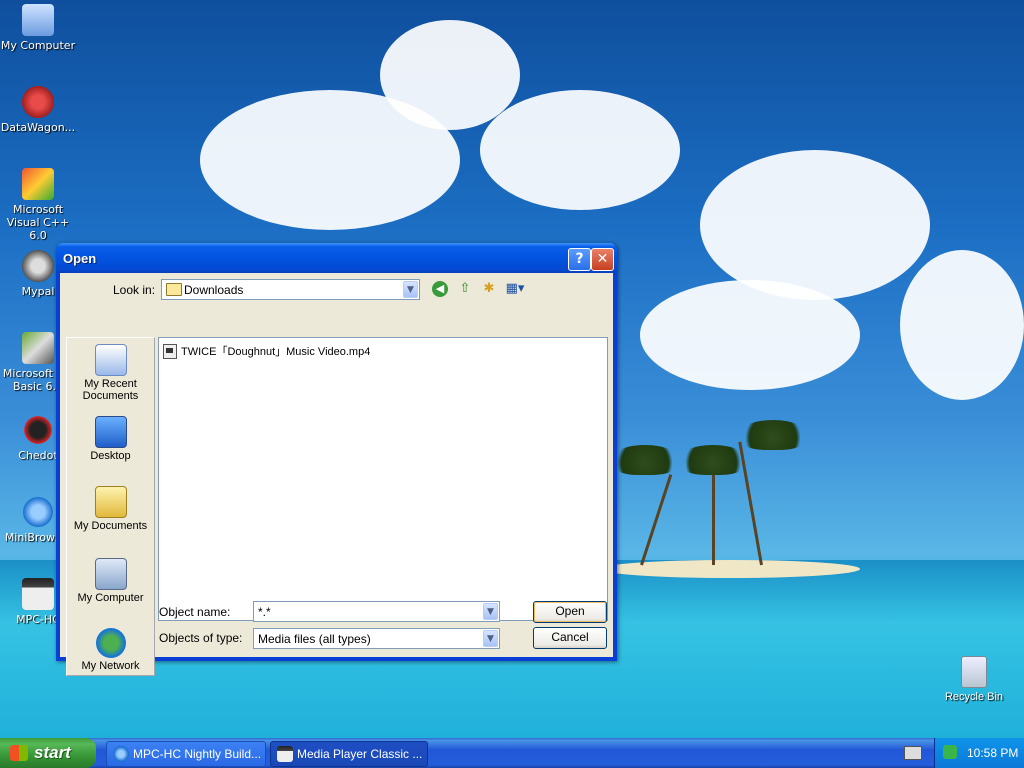 The image size is (1024, 768). What do you see at coordinates (174, 289) in the screenshot?
I see `folder-icon` at bounding box center [174, 289].